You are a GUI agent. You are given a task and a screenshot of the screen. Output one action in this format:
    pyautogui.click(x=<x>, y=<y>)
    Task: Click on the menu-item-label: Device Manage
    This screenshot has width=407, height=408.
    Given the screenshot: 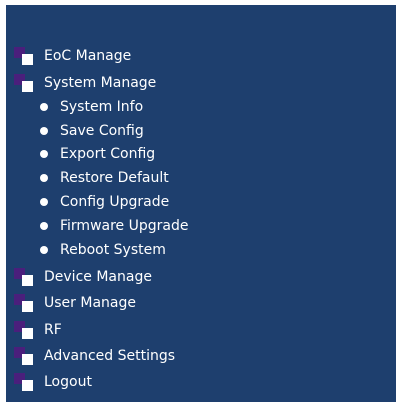 What is the action you would take?
    pyautogui.click(x=98, y=277)
    